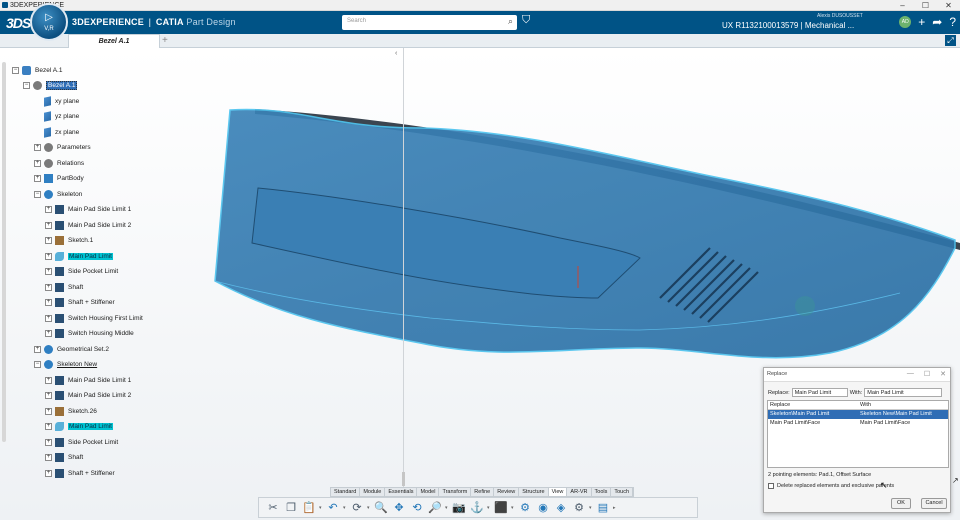  I want to click on section-tab: Module, so click(373, 492).